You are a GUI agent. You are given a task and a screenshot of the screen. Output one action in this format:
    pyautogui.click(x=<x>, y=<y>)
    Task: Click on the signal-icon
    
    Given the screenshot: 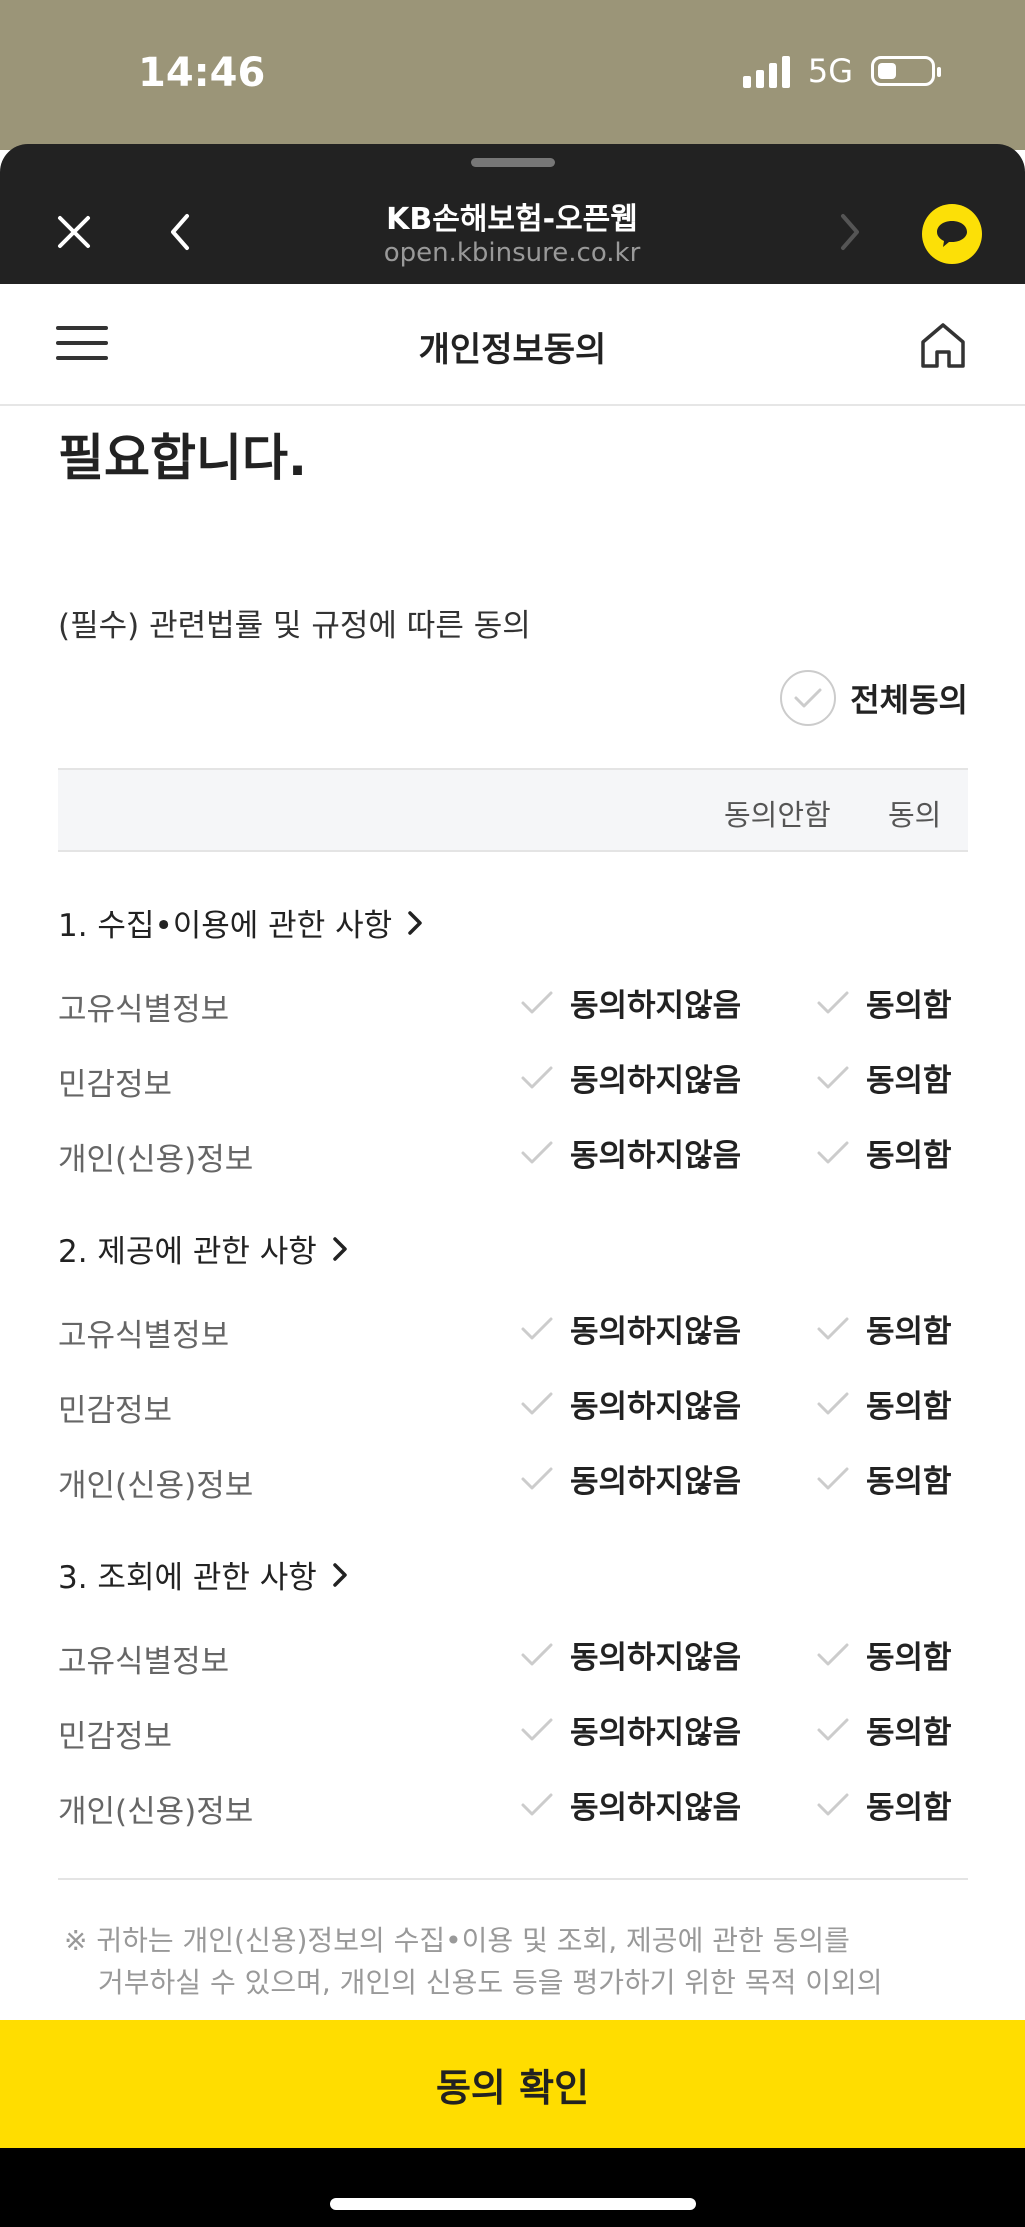 What is the action you would take?
    pyautogui.click(x=766, y=71)
    